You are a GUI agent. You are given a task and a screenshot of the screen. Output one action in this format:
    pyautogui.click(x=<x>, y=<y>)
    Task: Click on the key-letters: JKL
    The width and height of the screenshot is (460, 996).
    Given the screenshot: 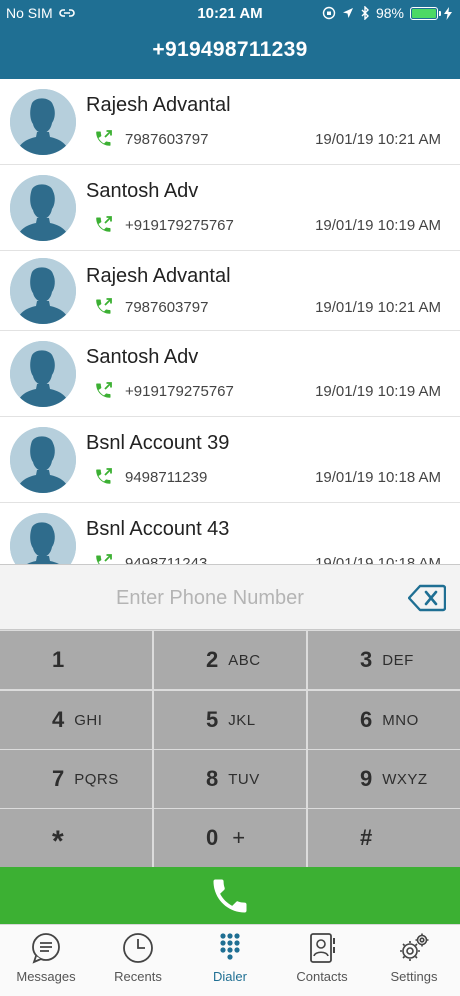 What is the action you would take?
    pyautogui.click(x=242, y=720)
    